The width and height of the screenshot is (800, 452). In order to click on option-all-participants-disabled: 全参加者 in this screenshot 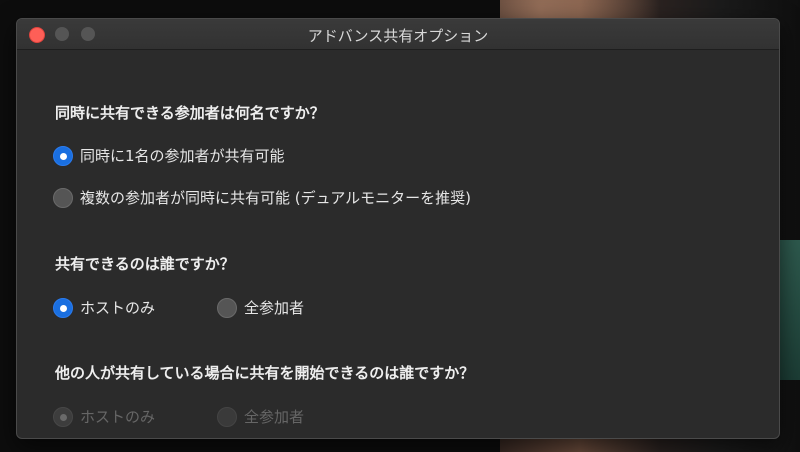, I will do `click(260, 416)`.